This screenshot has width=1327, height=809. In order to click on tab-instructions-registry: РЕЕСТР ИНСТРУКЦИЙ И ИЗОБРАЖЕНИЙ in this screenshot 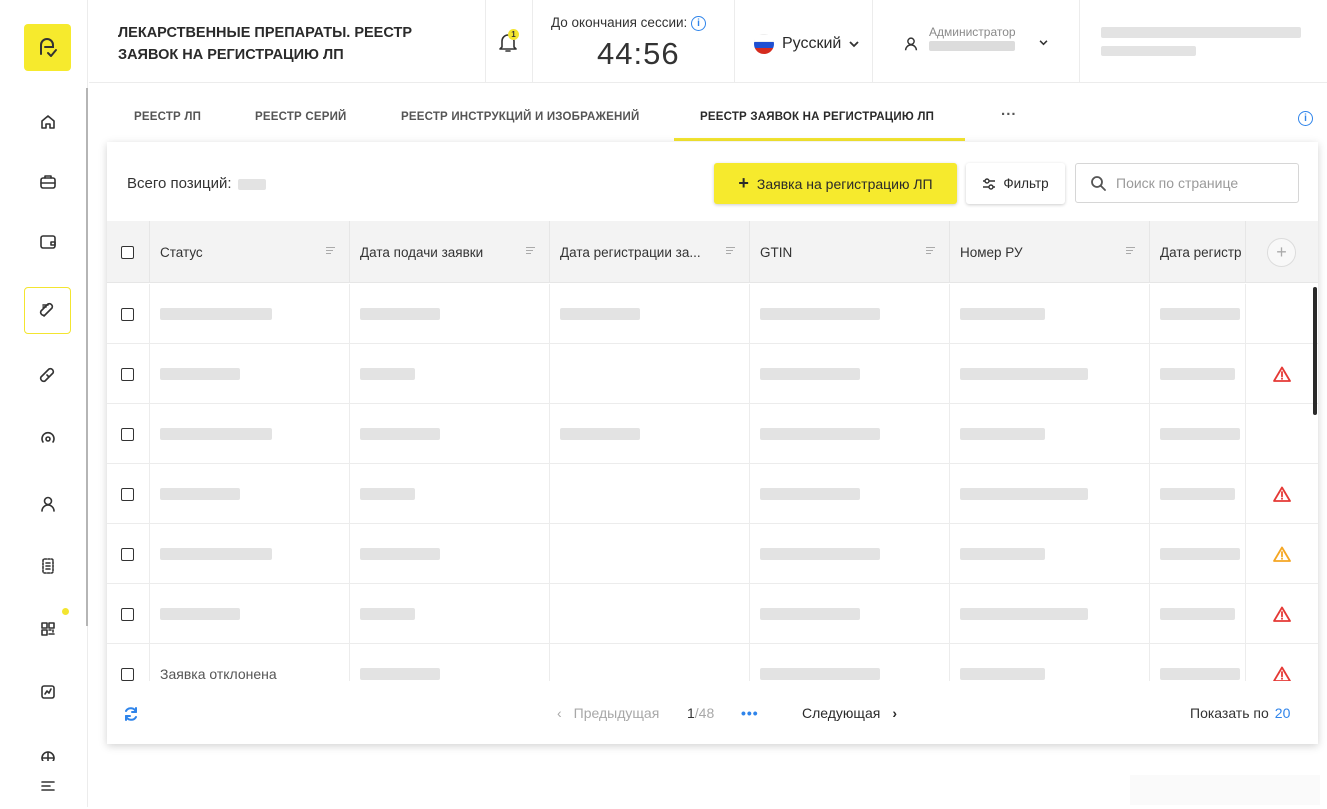, I will do `click(520, 117)`.